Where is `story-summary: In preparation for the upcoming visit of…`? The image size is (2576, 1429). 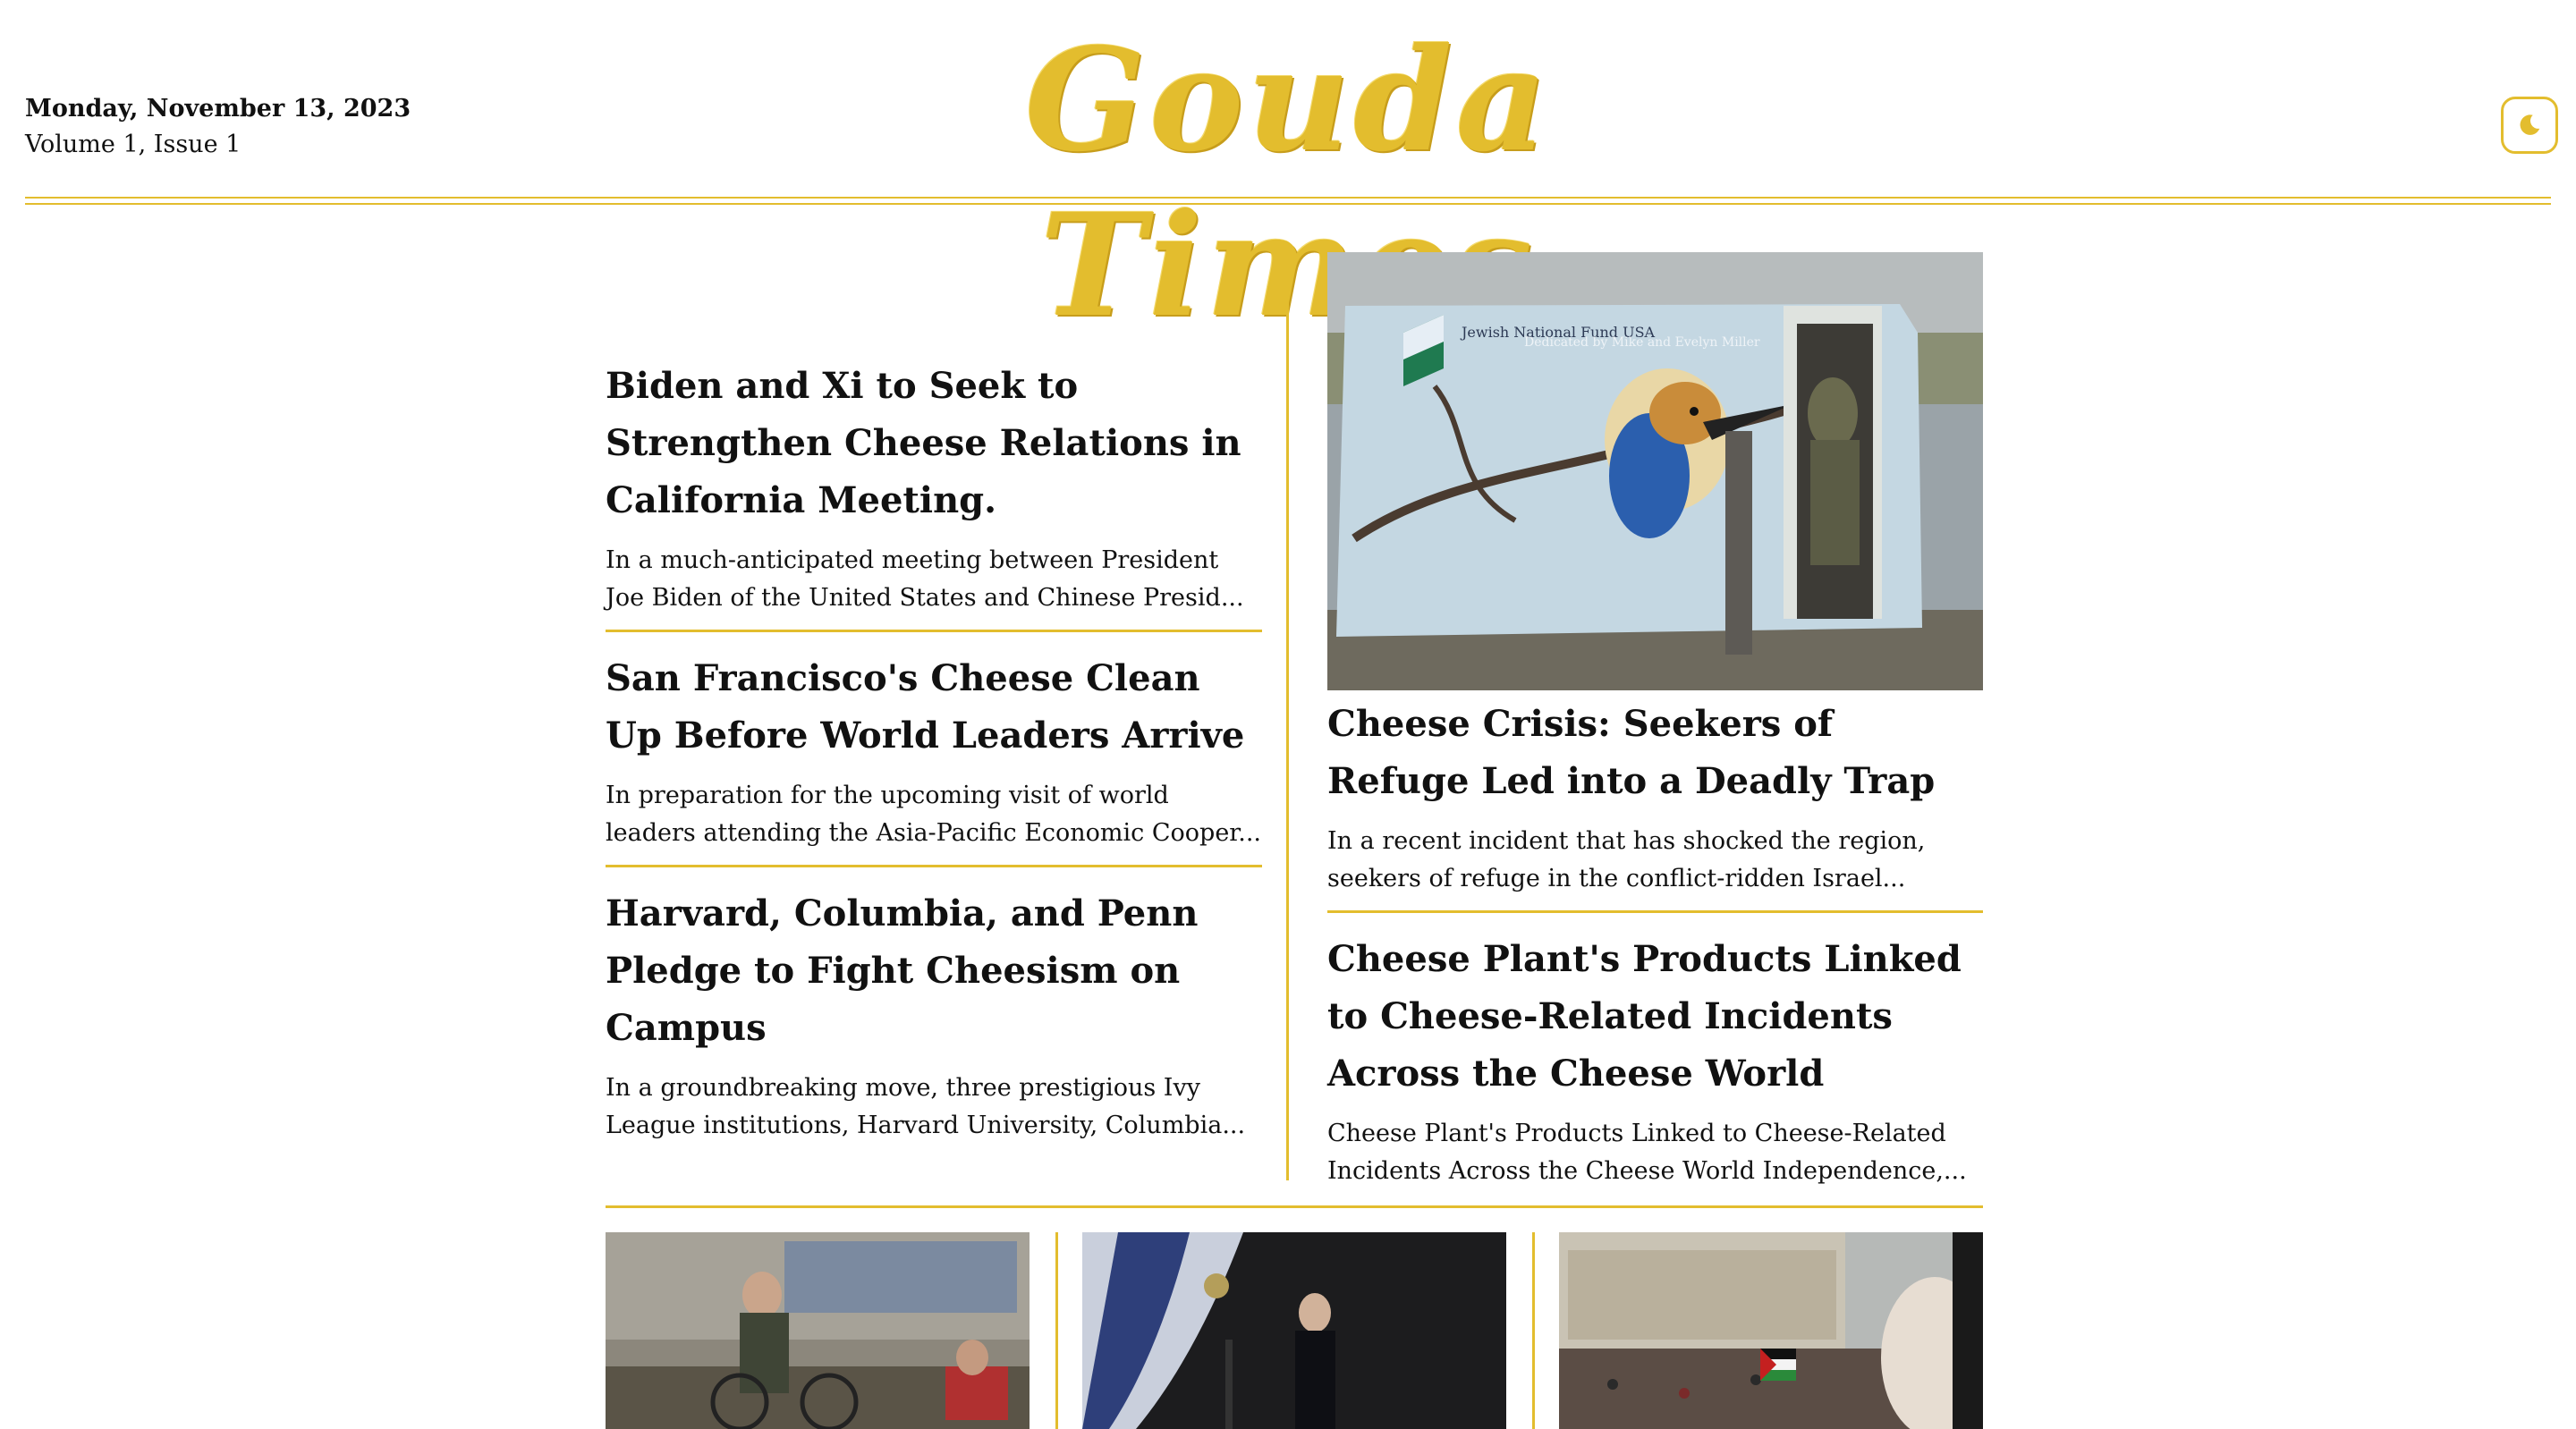
story-summary: In preparation for the upcoming visit of… is located at coordinates (933, 814).